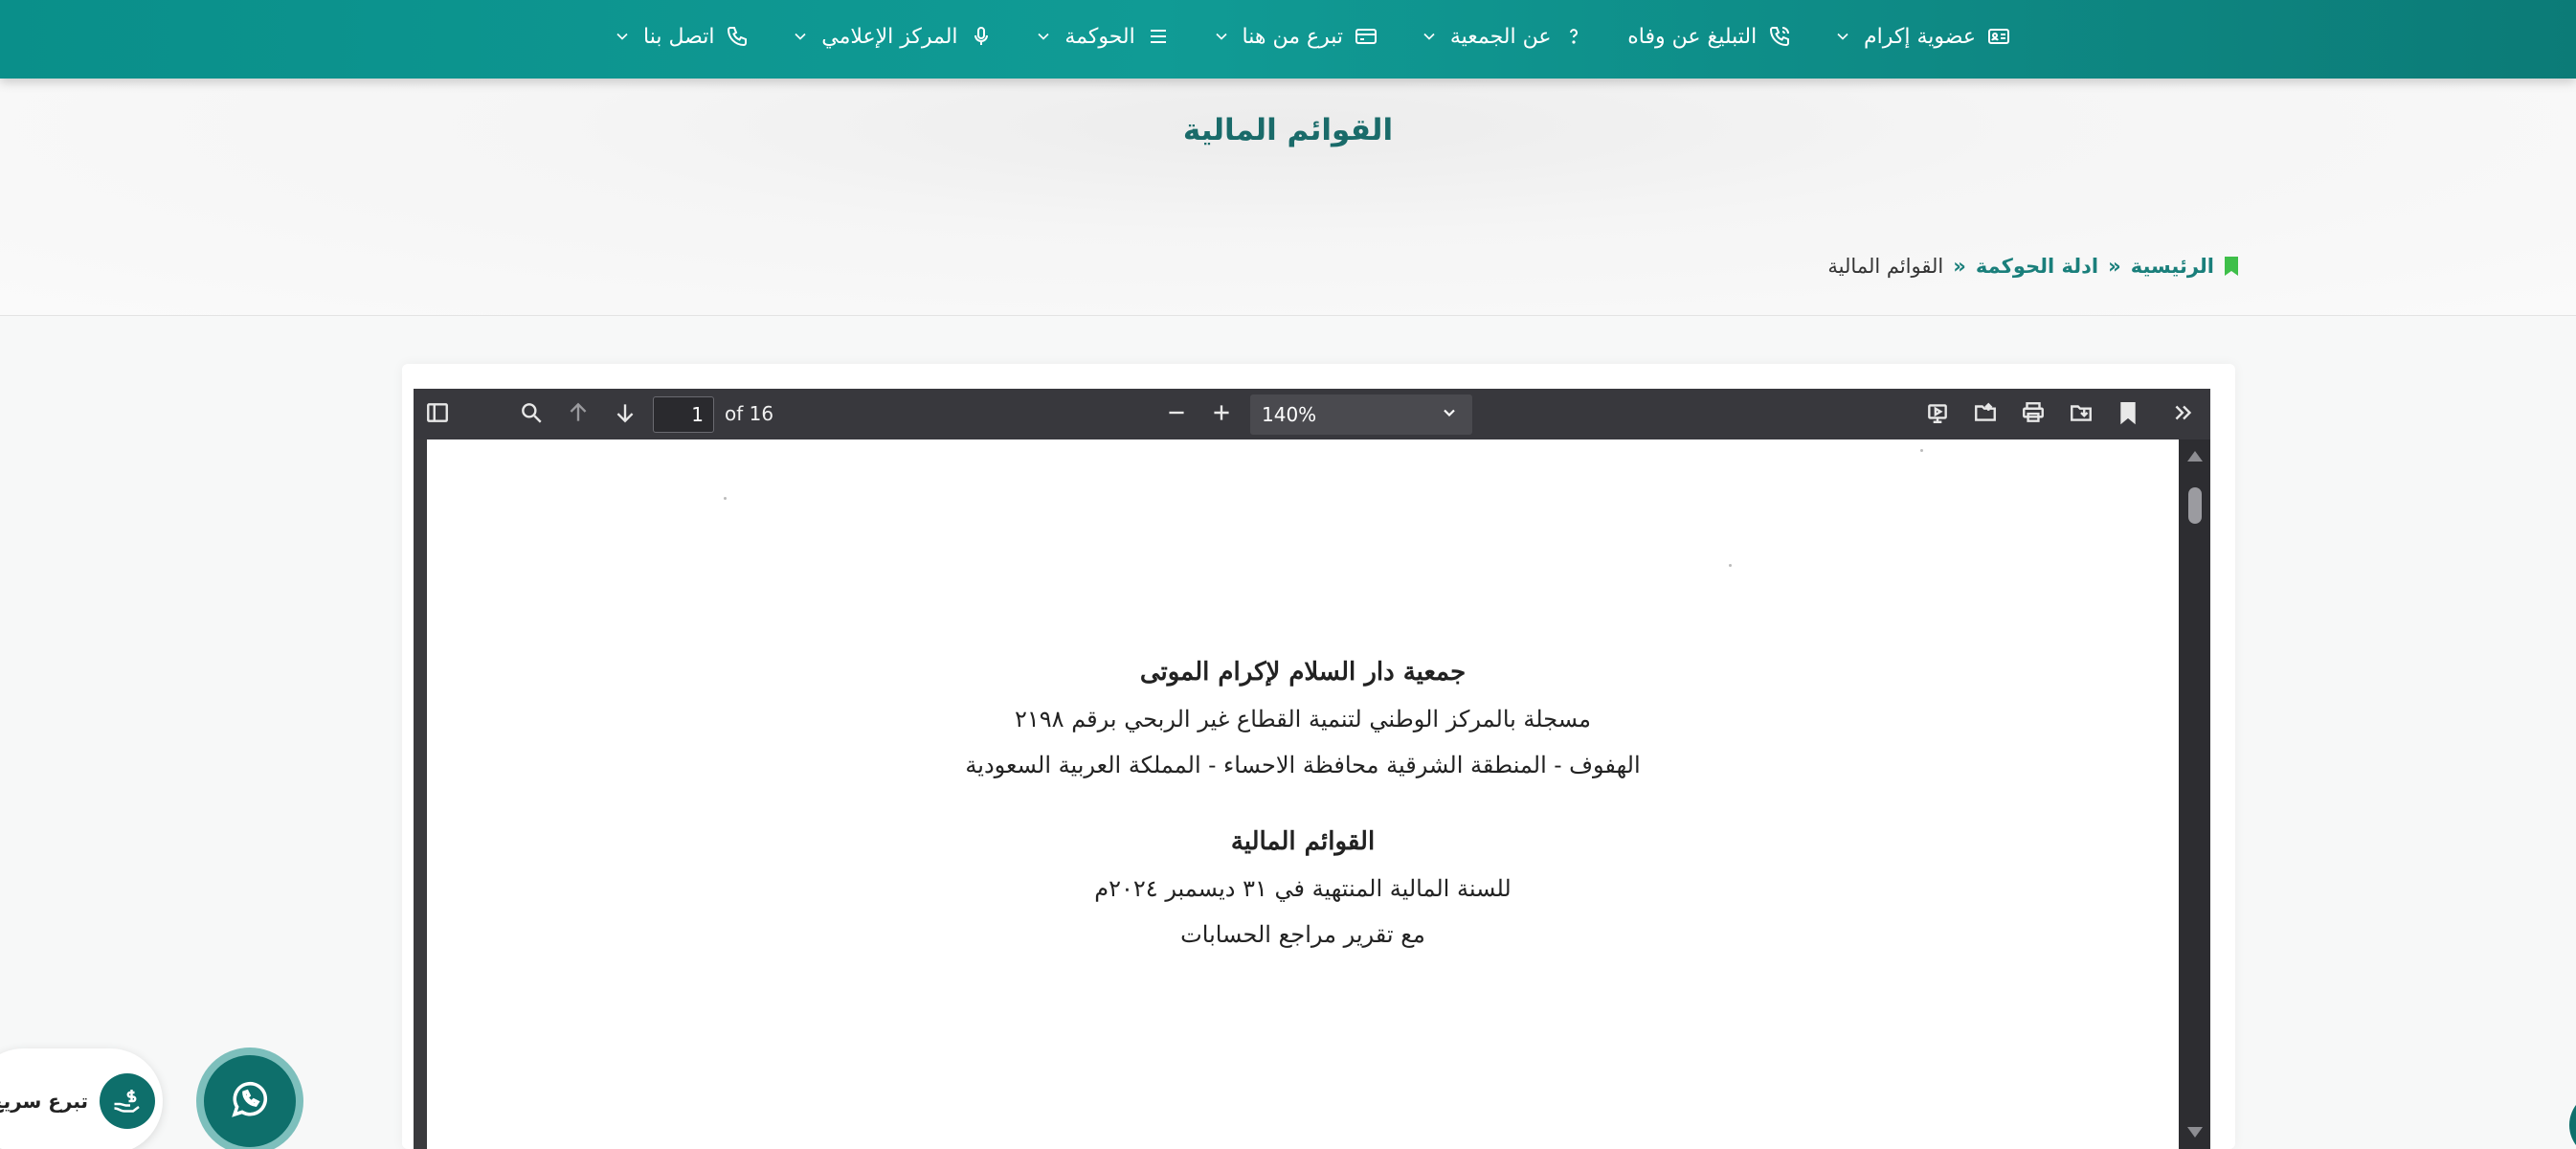 This screenshot has height=1149, width=2576. Describe the element at coordinates (1303, 673) in the screenshot. I see `document-org-name: جمعية دار السلام لإكرام الموتى` at that location.